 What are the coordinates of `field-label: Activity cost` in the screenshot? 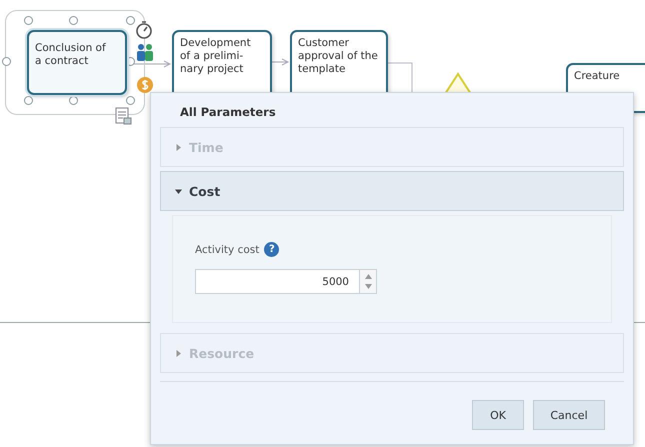 It's located at (227, 250).